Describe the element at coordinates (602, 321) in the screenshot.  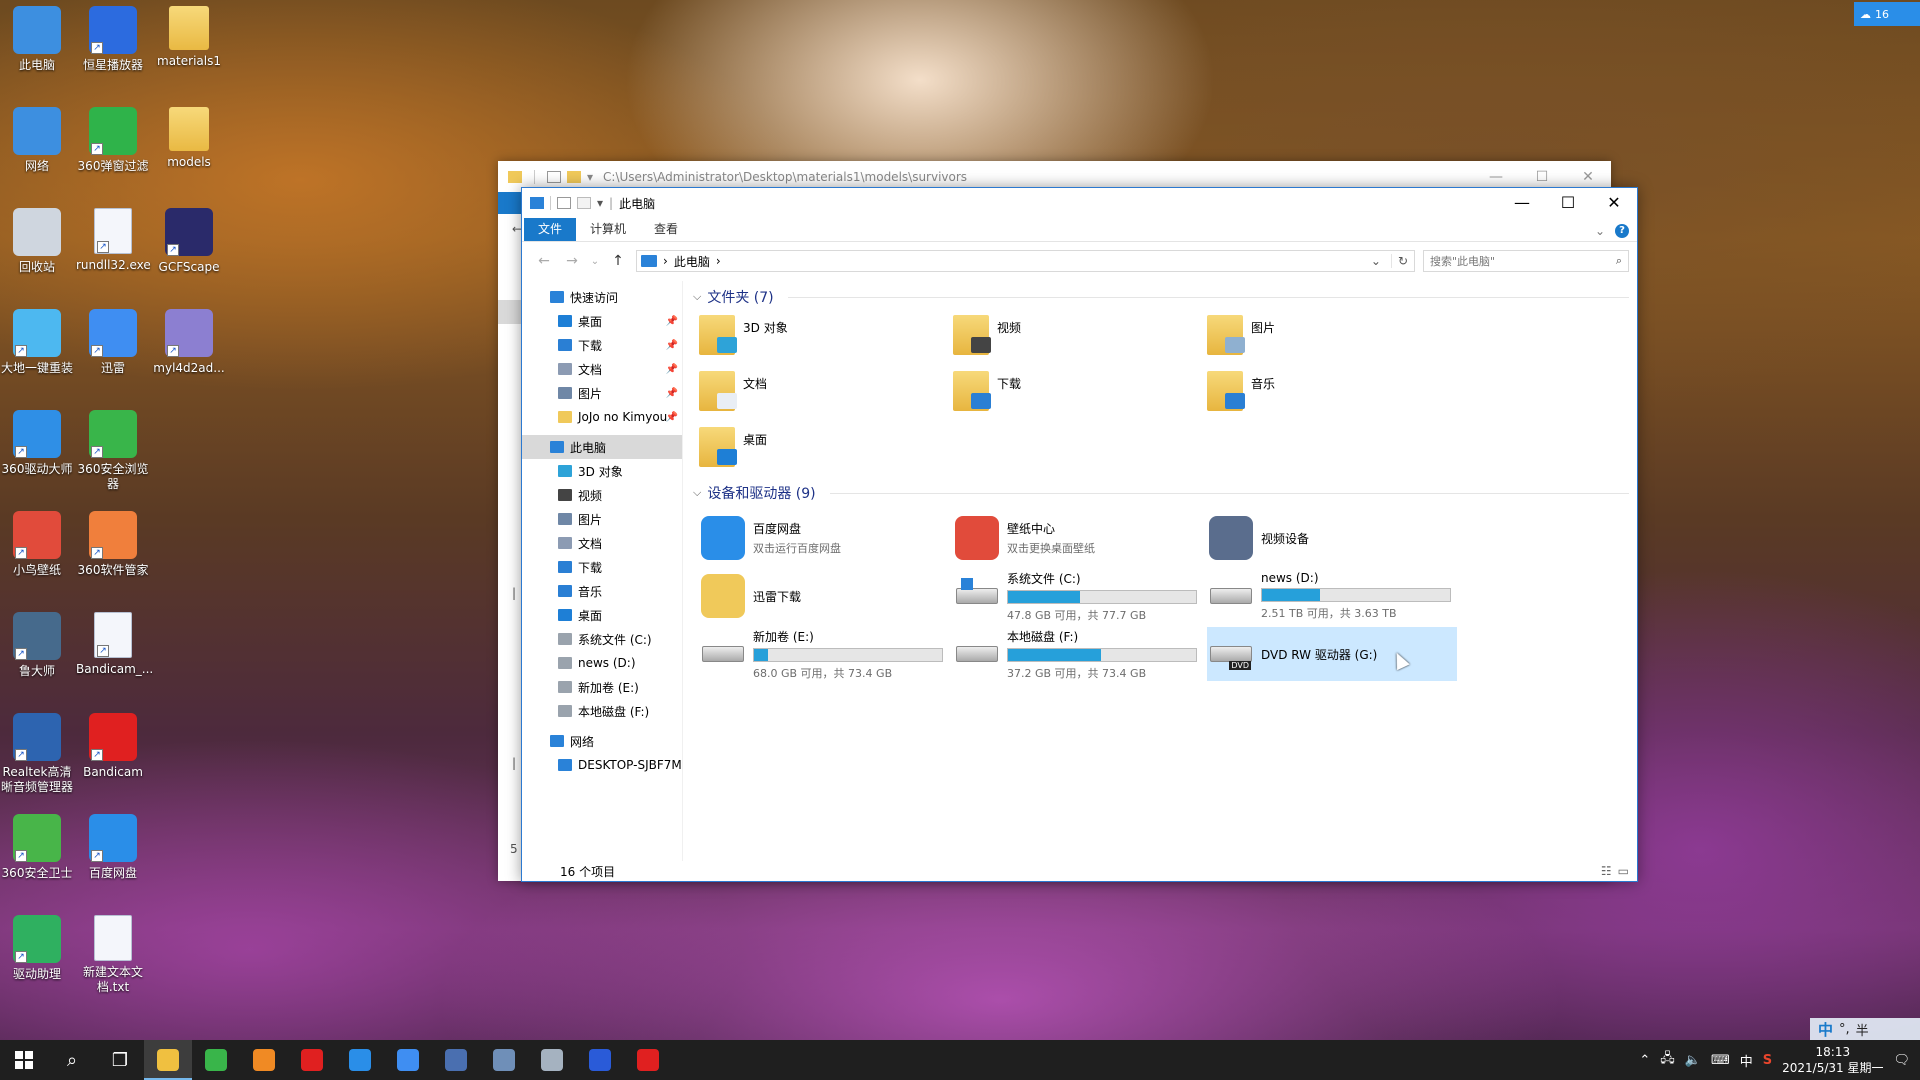
I see `nav-item-quick-0: 桌面 📌` at that location.